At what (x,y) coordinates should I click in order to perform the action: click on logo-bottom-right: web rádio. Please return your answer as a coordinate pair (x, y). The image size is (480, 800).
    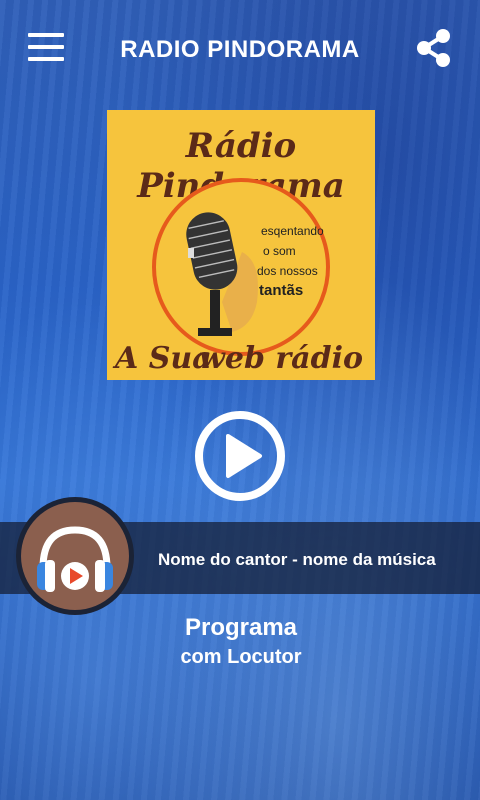
    Looking at the image, I should click on (281, 358).